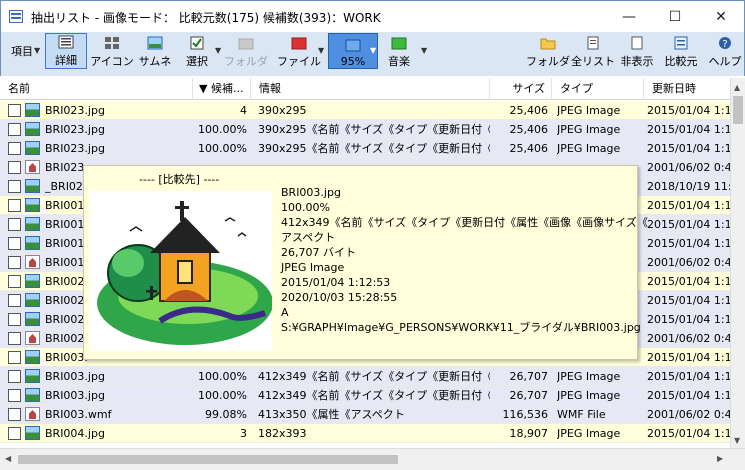 This screenshot has width=745, height=470. Describe the element at coordinates (721, 17) in the screenshot. I see `close-button: ✕` at that location.